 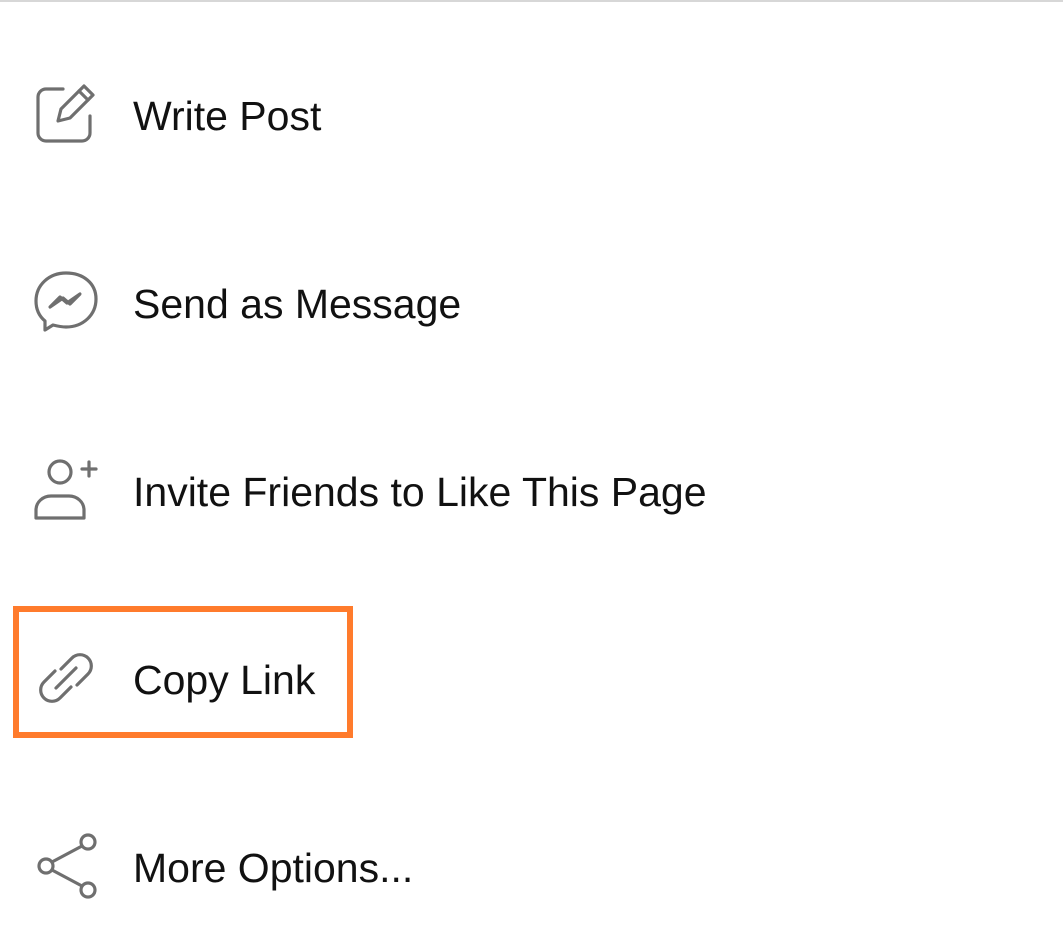 I want to click on share-icon, so click(x=66, y=866).